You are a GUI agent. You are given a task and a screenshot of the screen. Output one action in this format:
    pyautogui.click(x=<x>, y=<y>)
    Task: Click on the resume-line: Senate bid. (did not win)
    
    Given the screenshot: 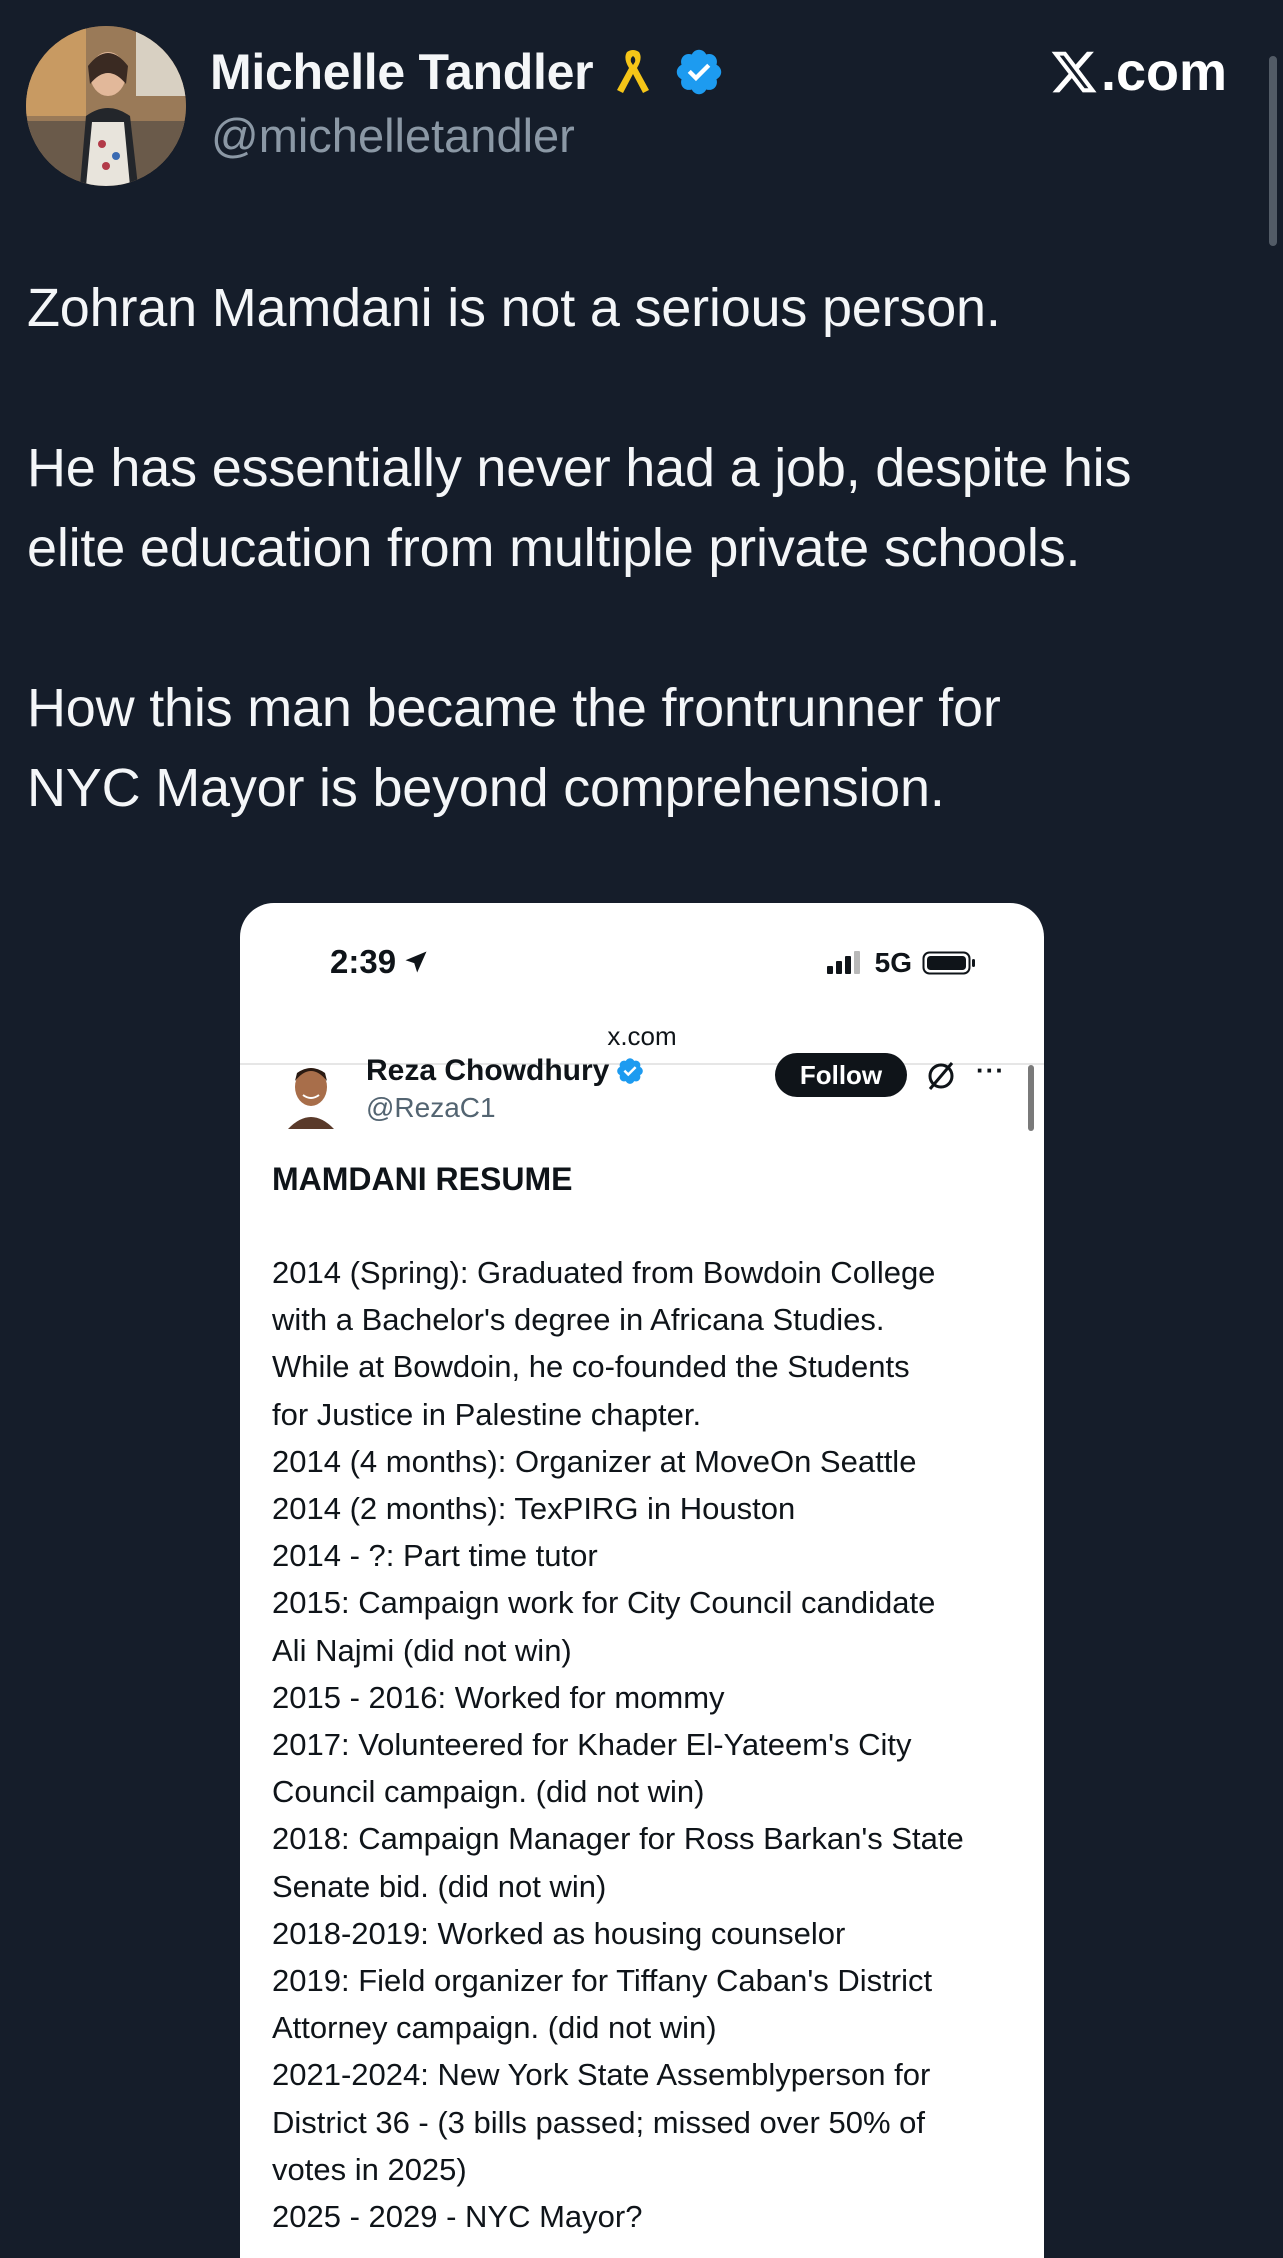 What is the action you would take?
    pyautogui.click(x=439, y=1886)
    